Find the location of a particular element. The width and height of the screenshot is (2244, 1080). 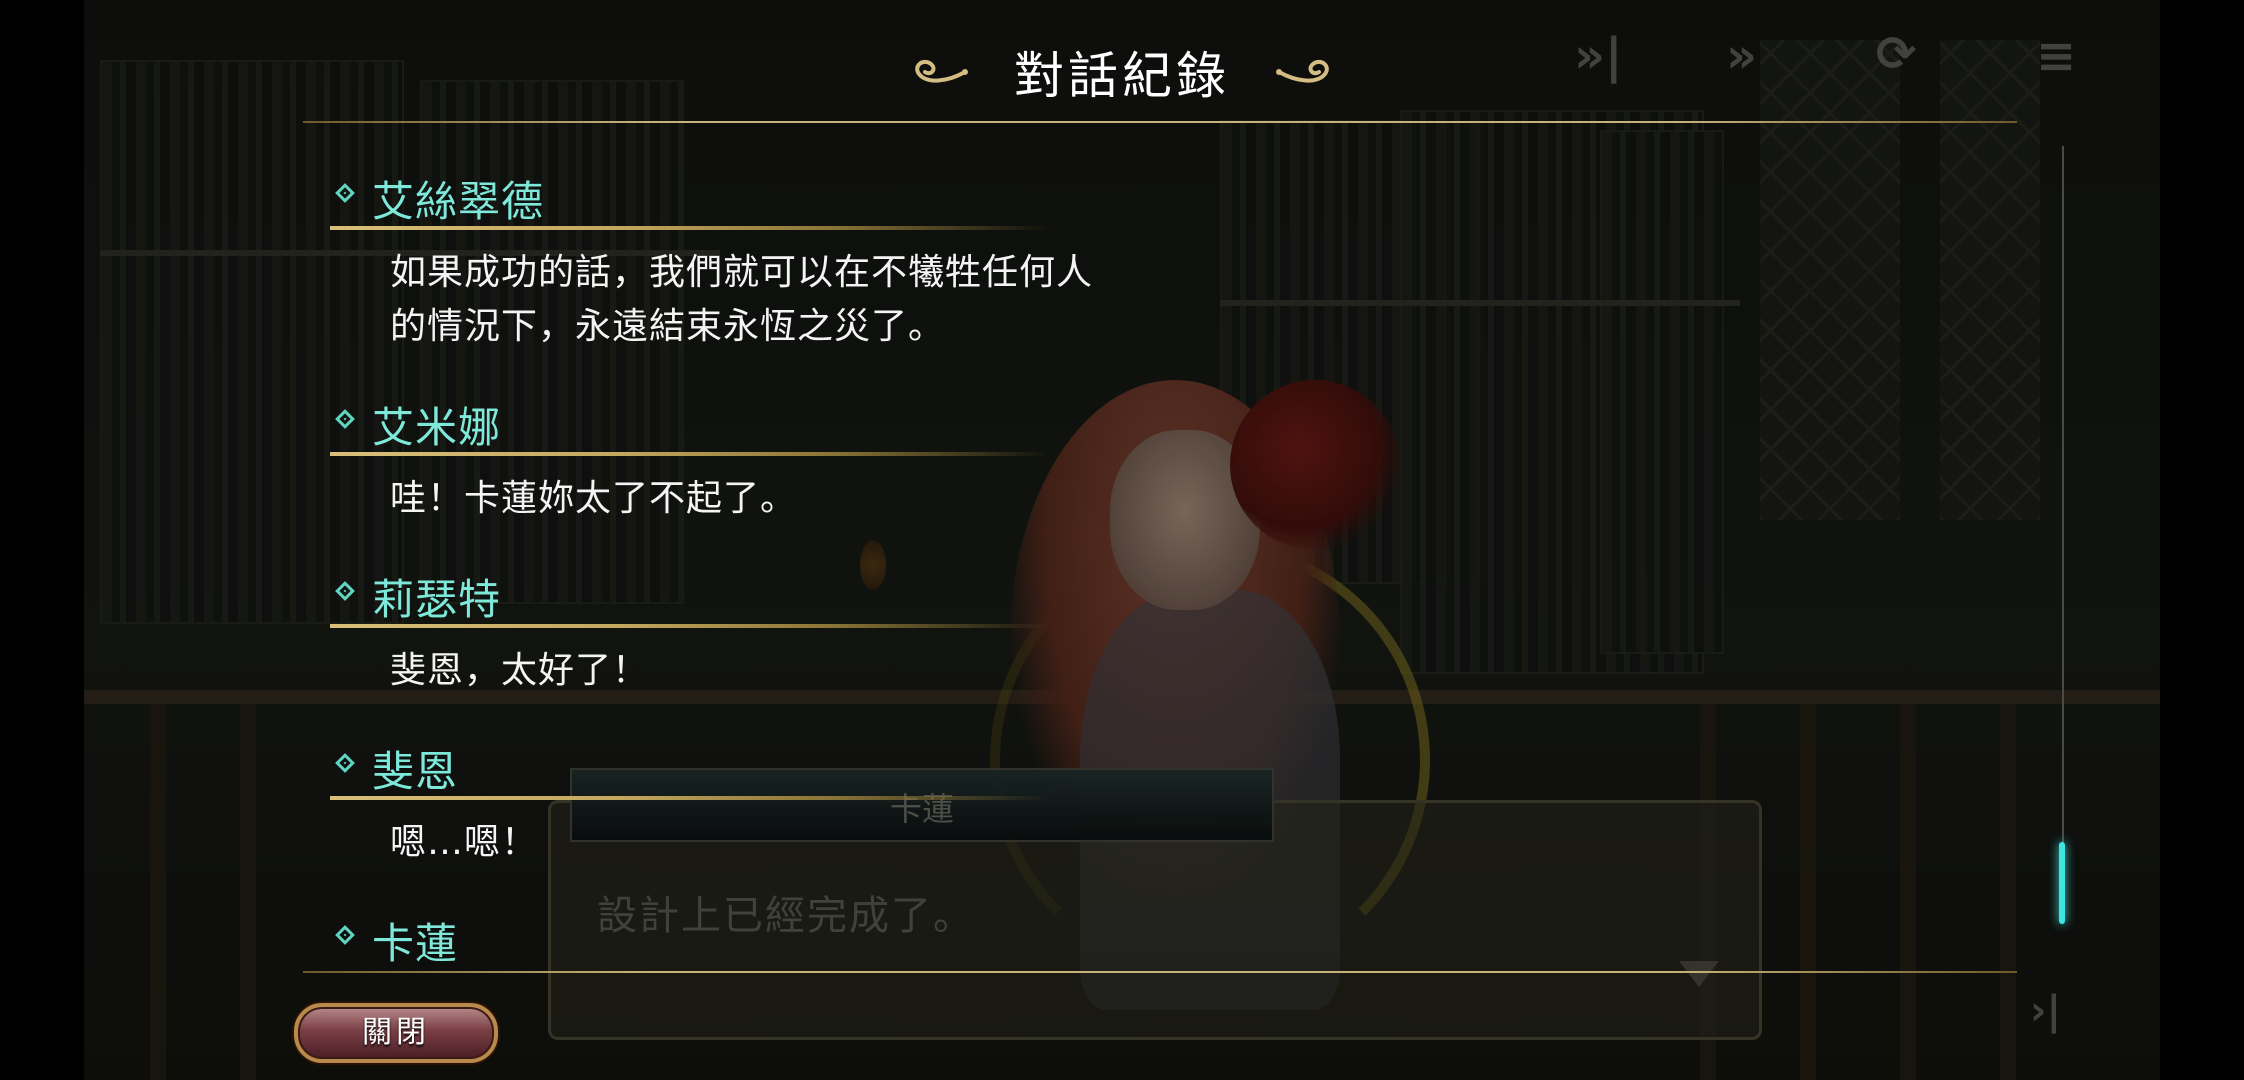

dialogue-line: 嗯…嗯！ is located at coordinates (464, 842).